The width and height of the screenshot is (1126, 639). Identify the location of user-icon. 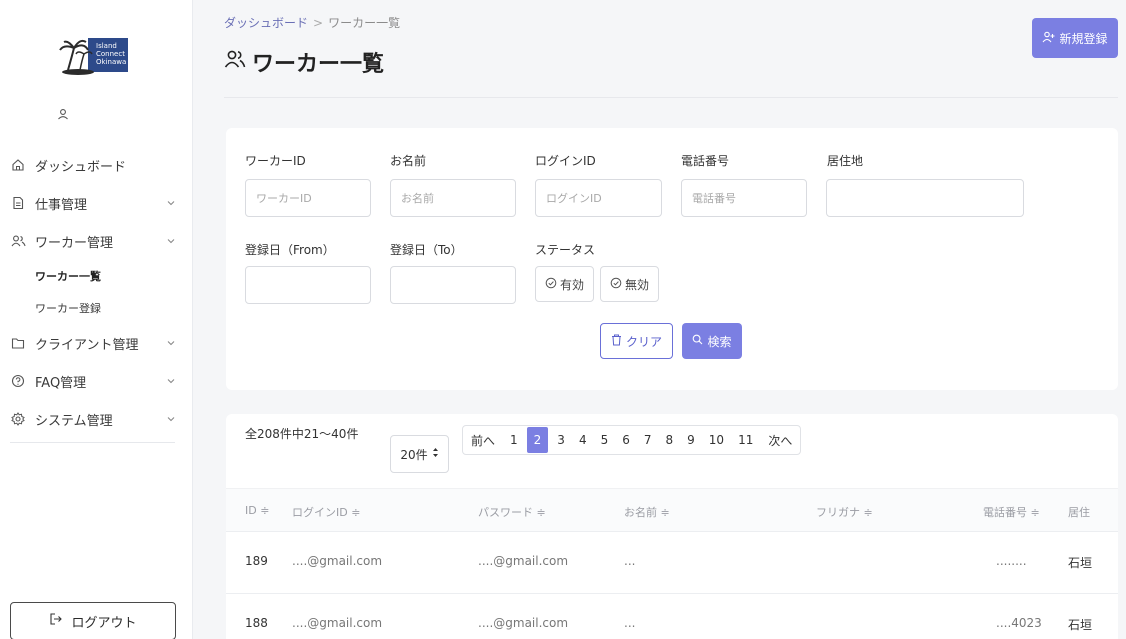
(63, 114).